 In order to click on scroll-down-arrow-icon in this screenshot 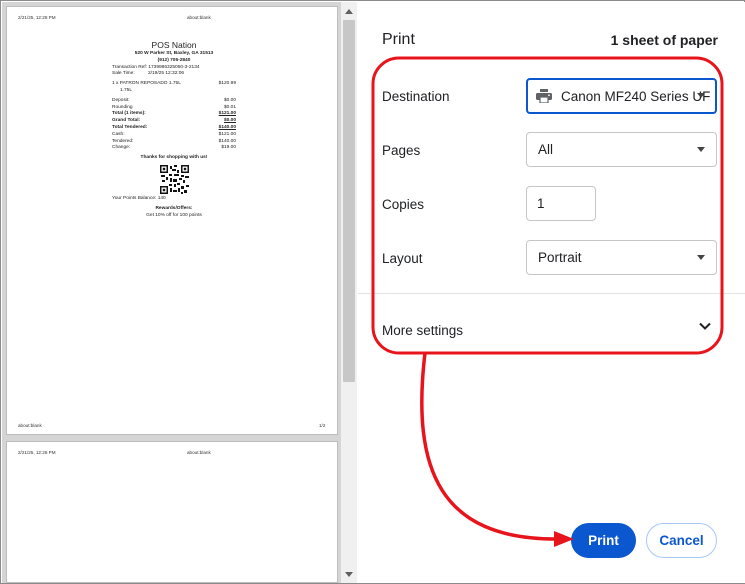, I will do `click(349, 574)`.